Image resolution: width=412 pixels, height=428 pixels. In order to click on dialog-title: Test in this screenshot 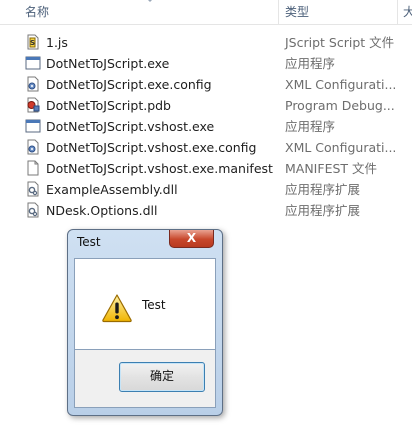, I will do `click(89, 242)`.